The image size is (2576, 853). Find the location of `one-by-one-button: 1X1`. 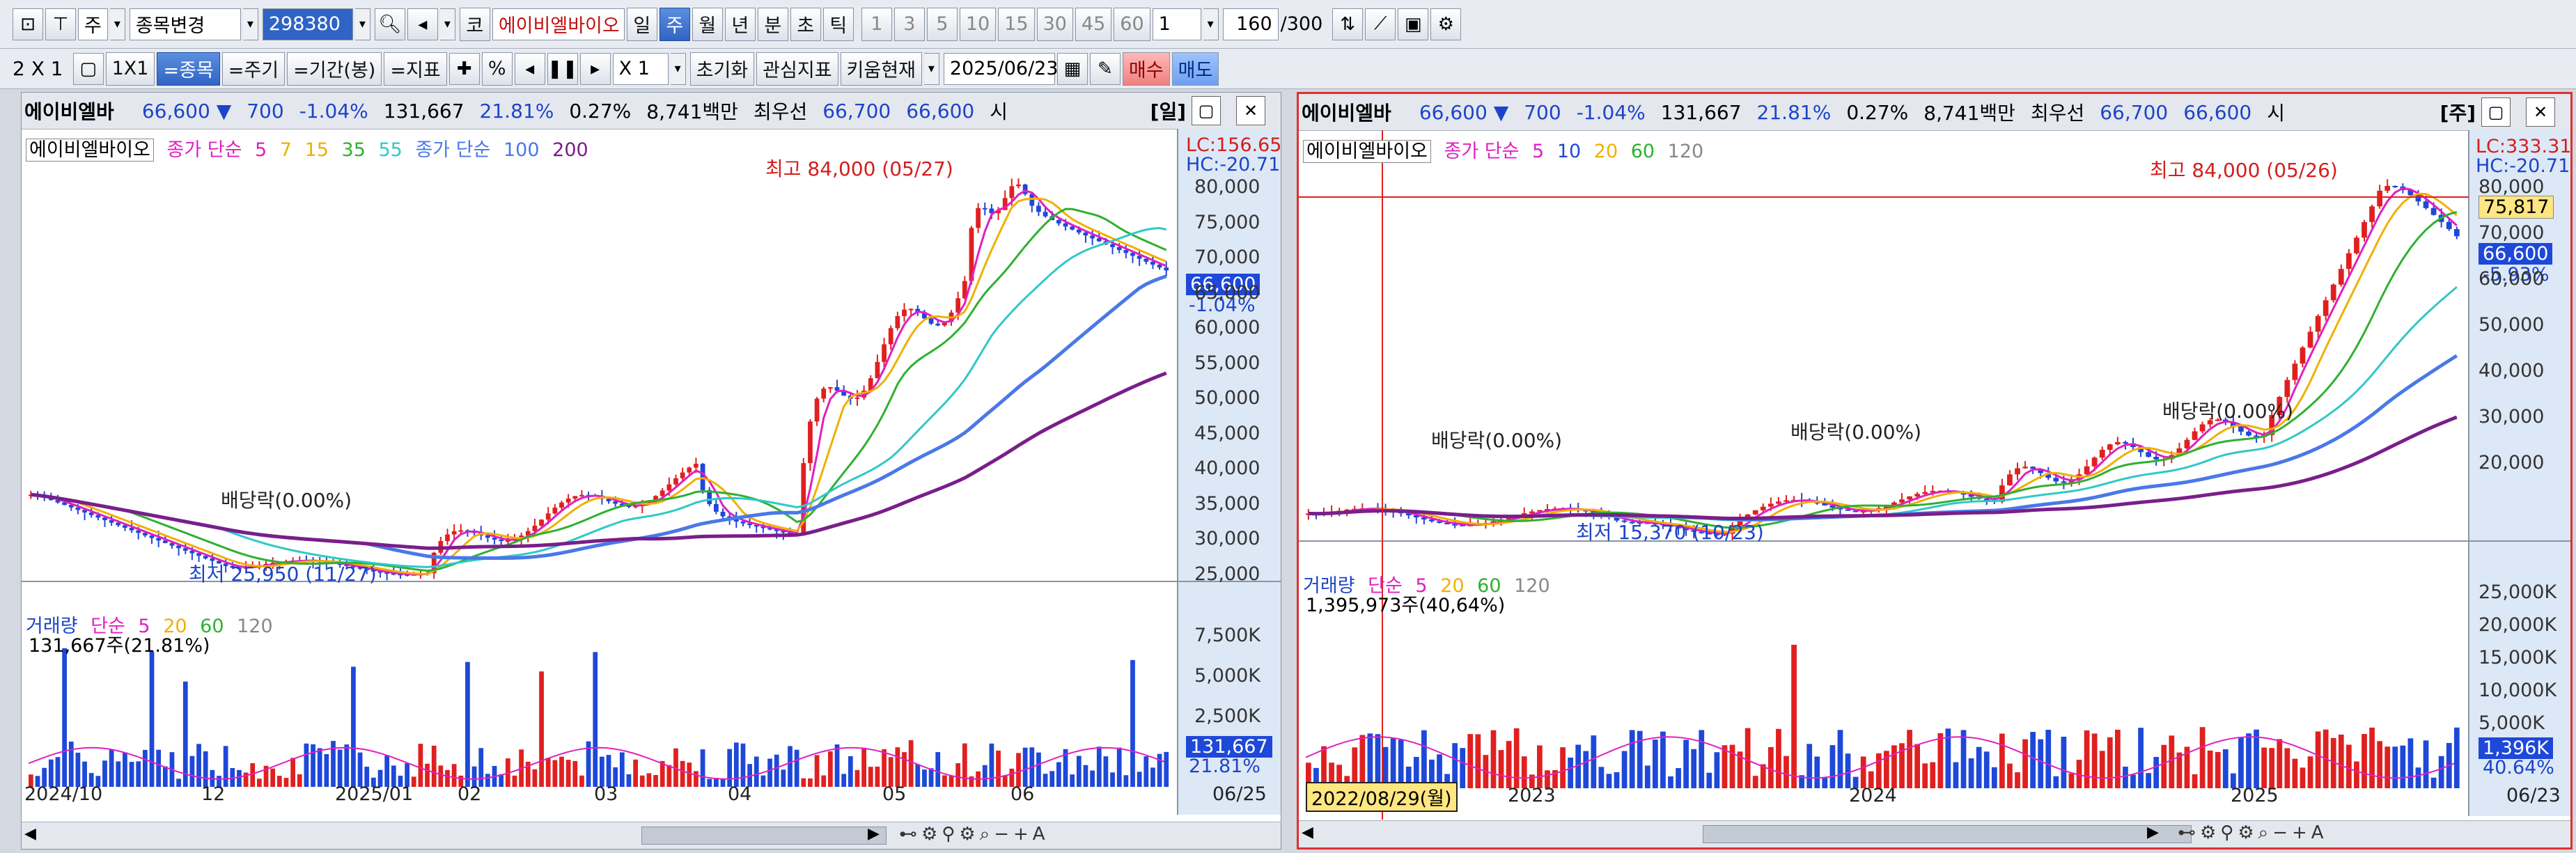

one-by-one-button: 1X1 is located at coordinates (130, 69).